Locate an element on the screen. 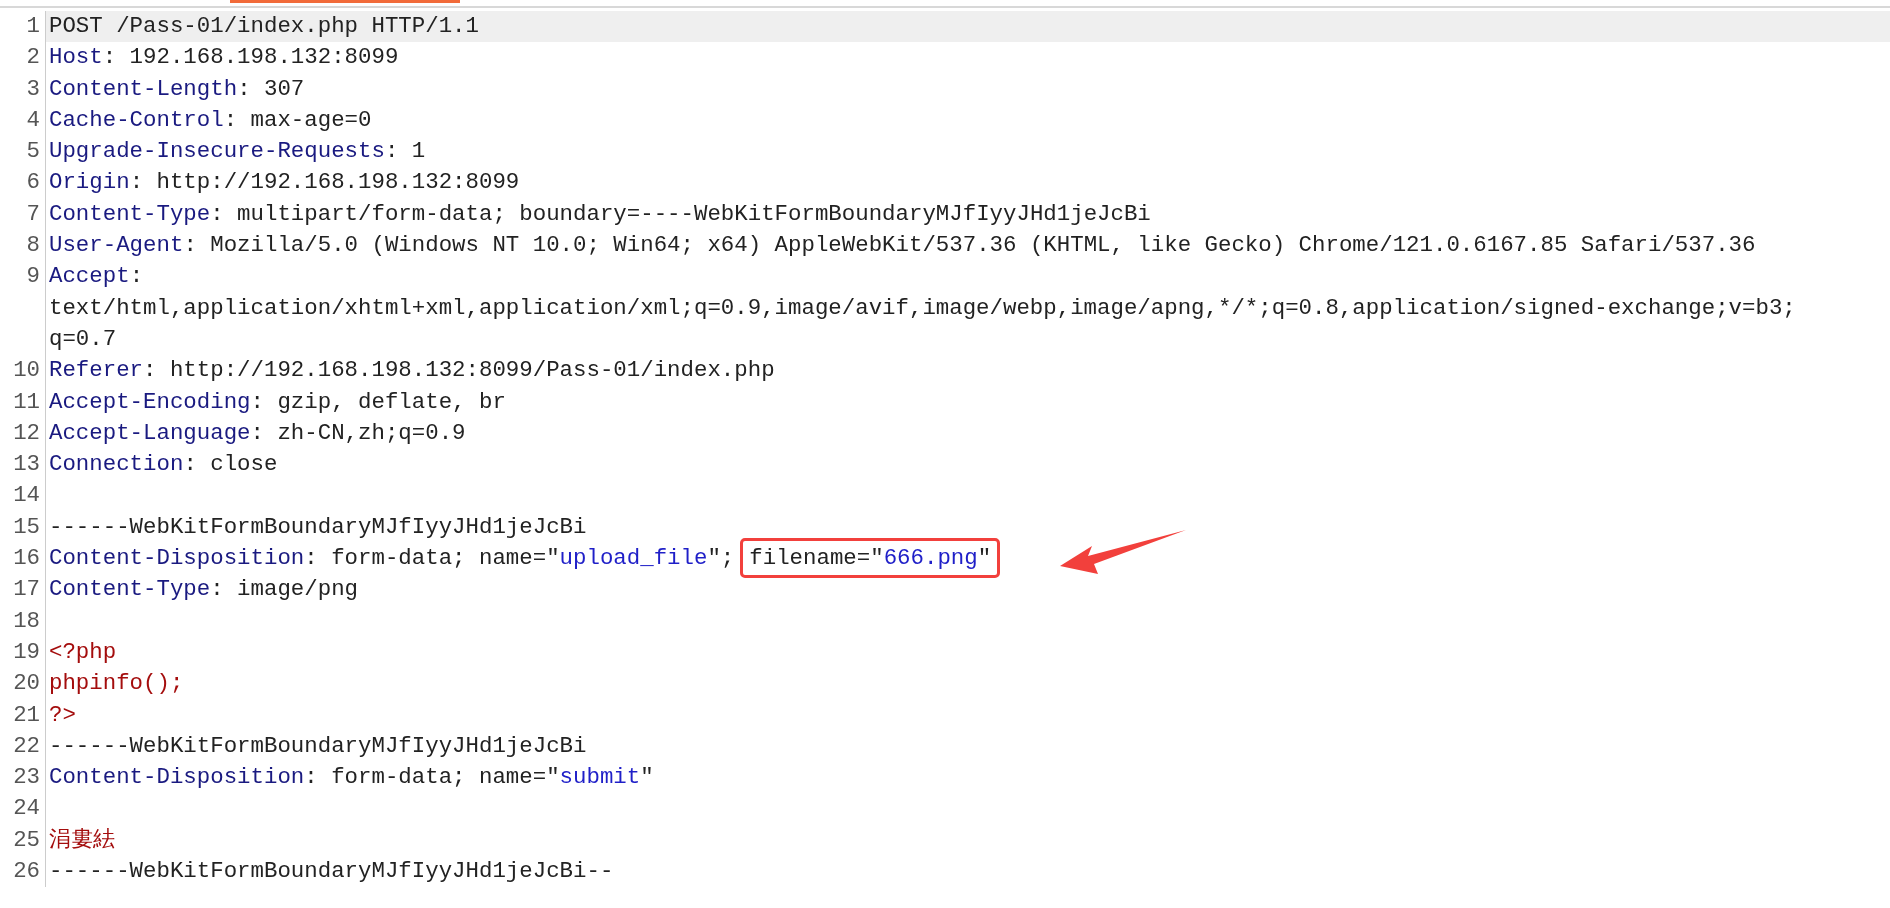  code-text: : max-age=0 is located at coordinates (297, 119).